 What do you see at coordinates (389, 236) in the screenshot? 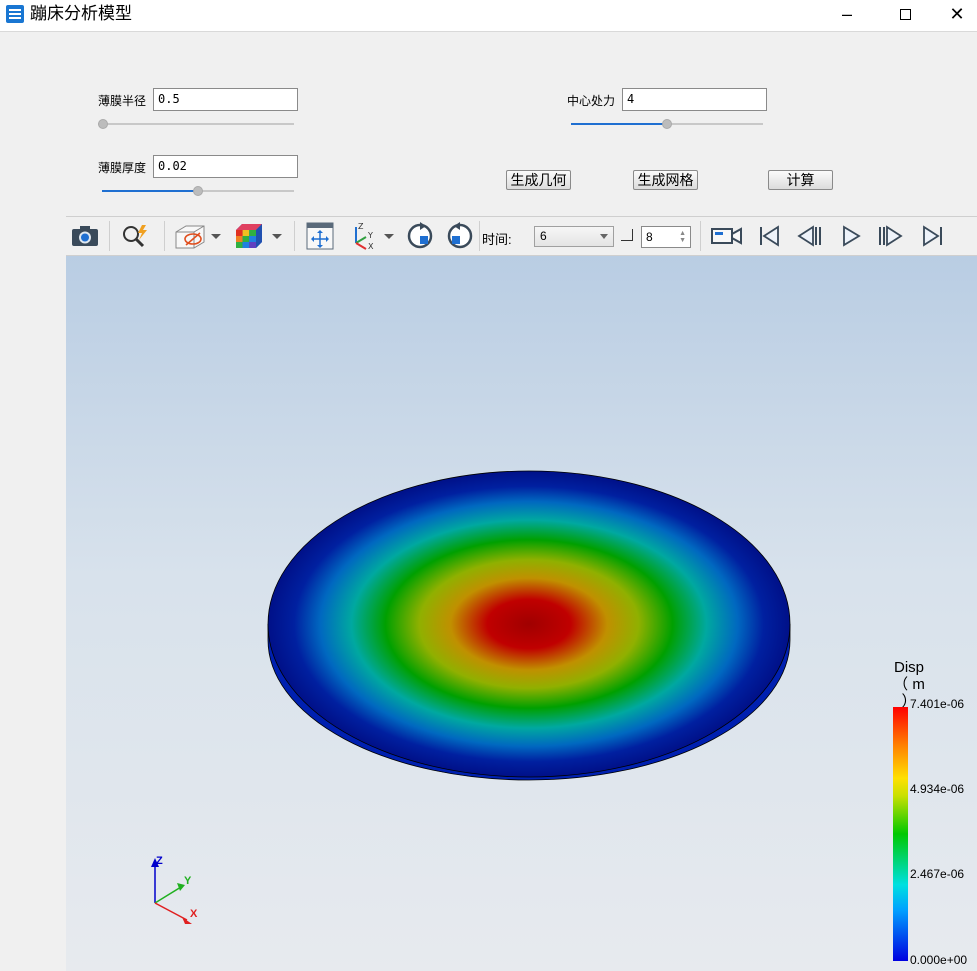
I see `axes-dropdown-icon` at bounding box center [389, 236].